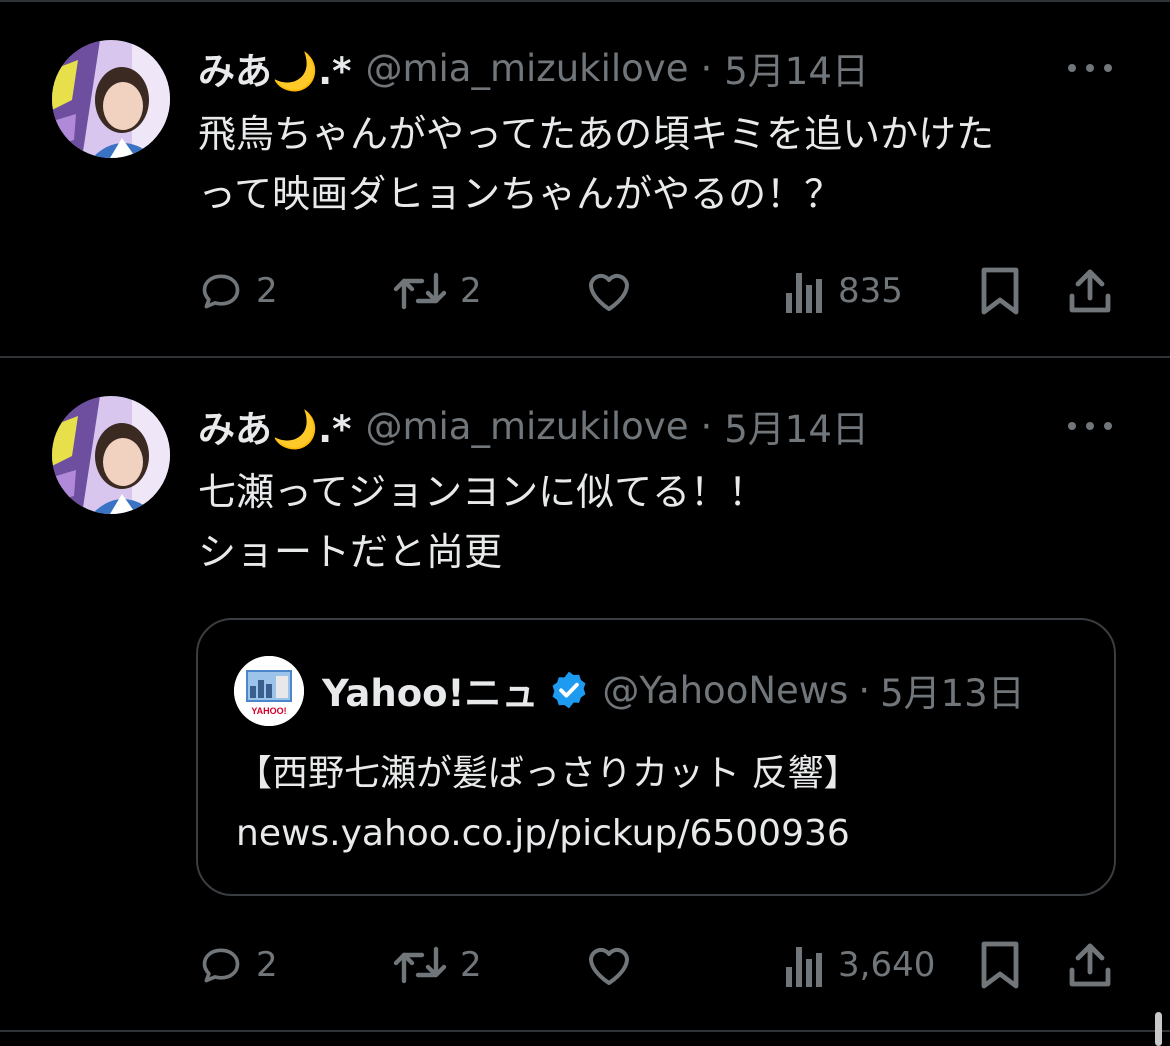 The width and height of the screenshot is (1170, 1046). I want to click on tweet-text-line: 飛鳥ちゃんがやってたあの頃キミを追いかけた, so click(596, 134).